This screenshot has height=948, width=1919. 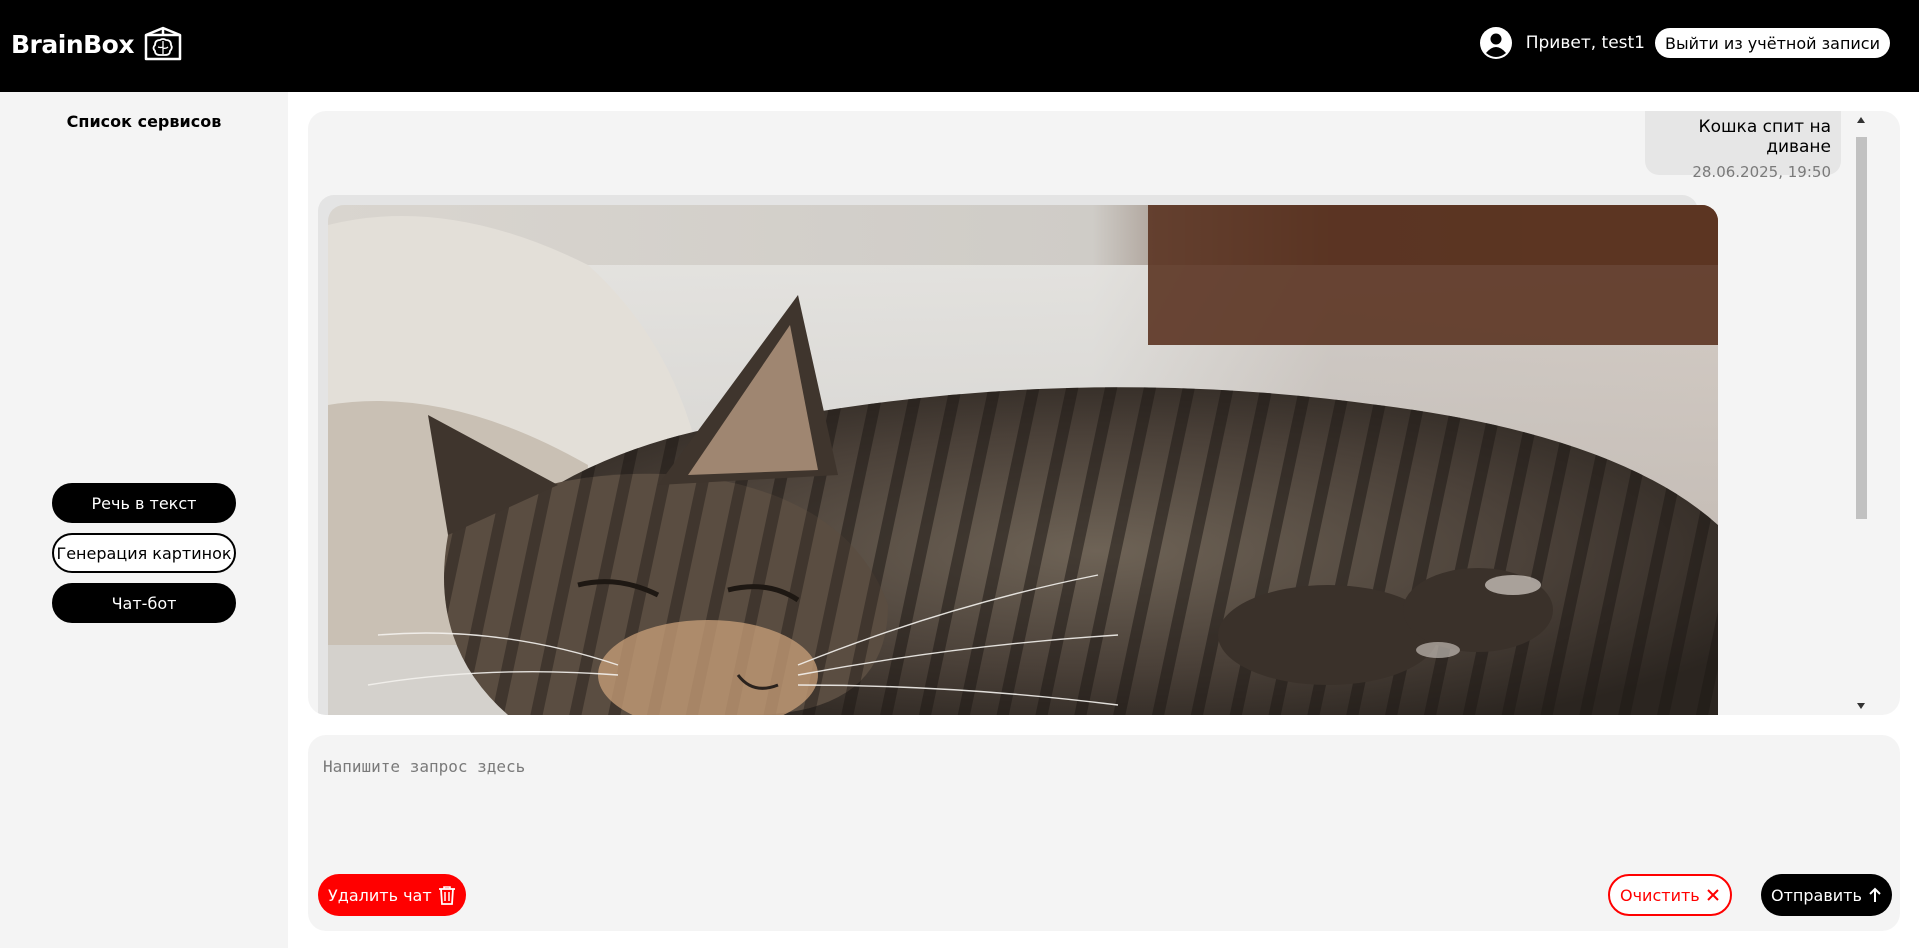 What do you see at coordinates (1585, 43) in the screenshot?
I see `user-greeting: Привет, test1` at bounding box center [1585, 43].